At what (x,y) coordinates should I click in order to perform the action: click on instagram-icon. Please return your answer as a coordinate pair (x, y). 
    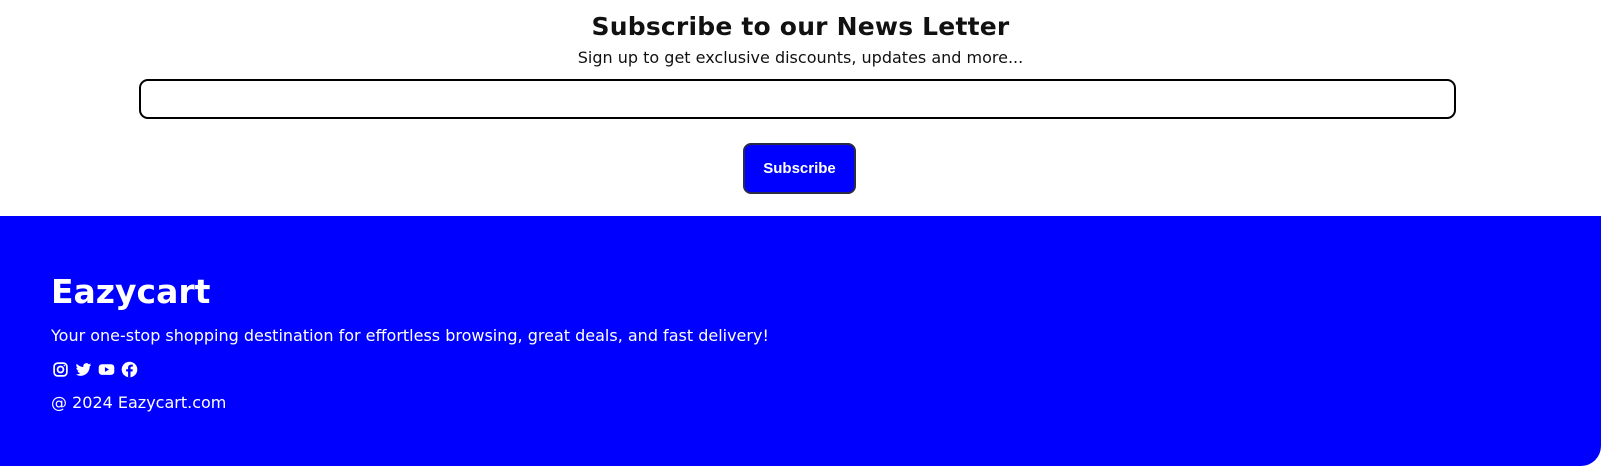
    Looking at the image, I should click on (60, 369).